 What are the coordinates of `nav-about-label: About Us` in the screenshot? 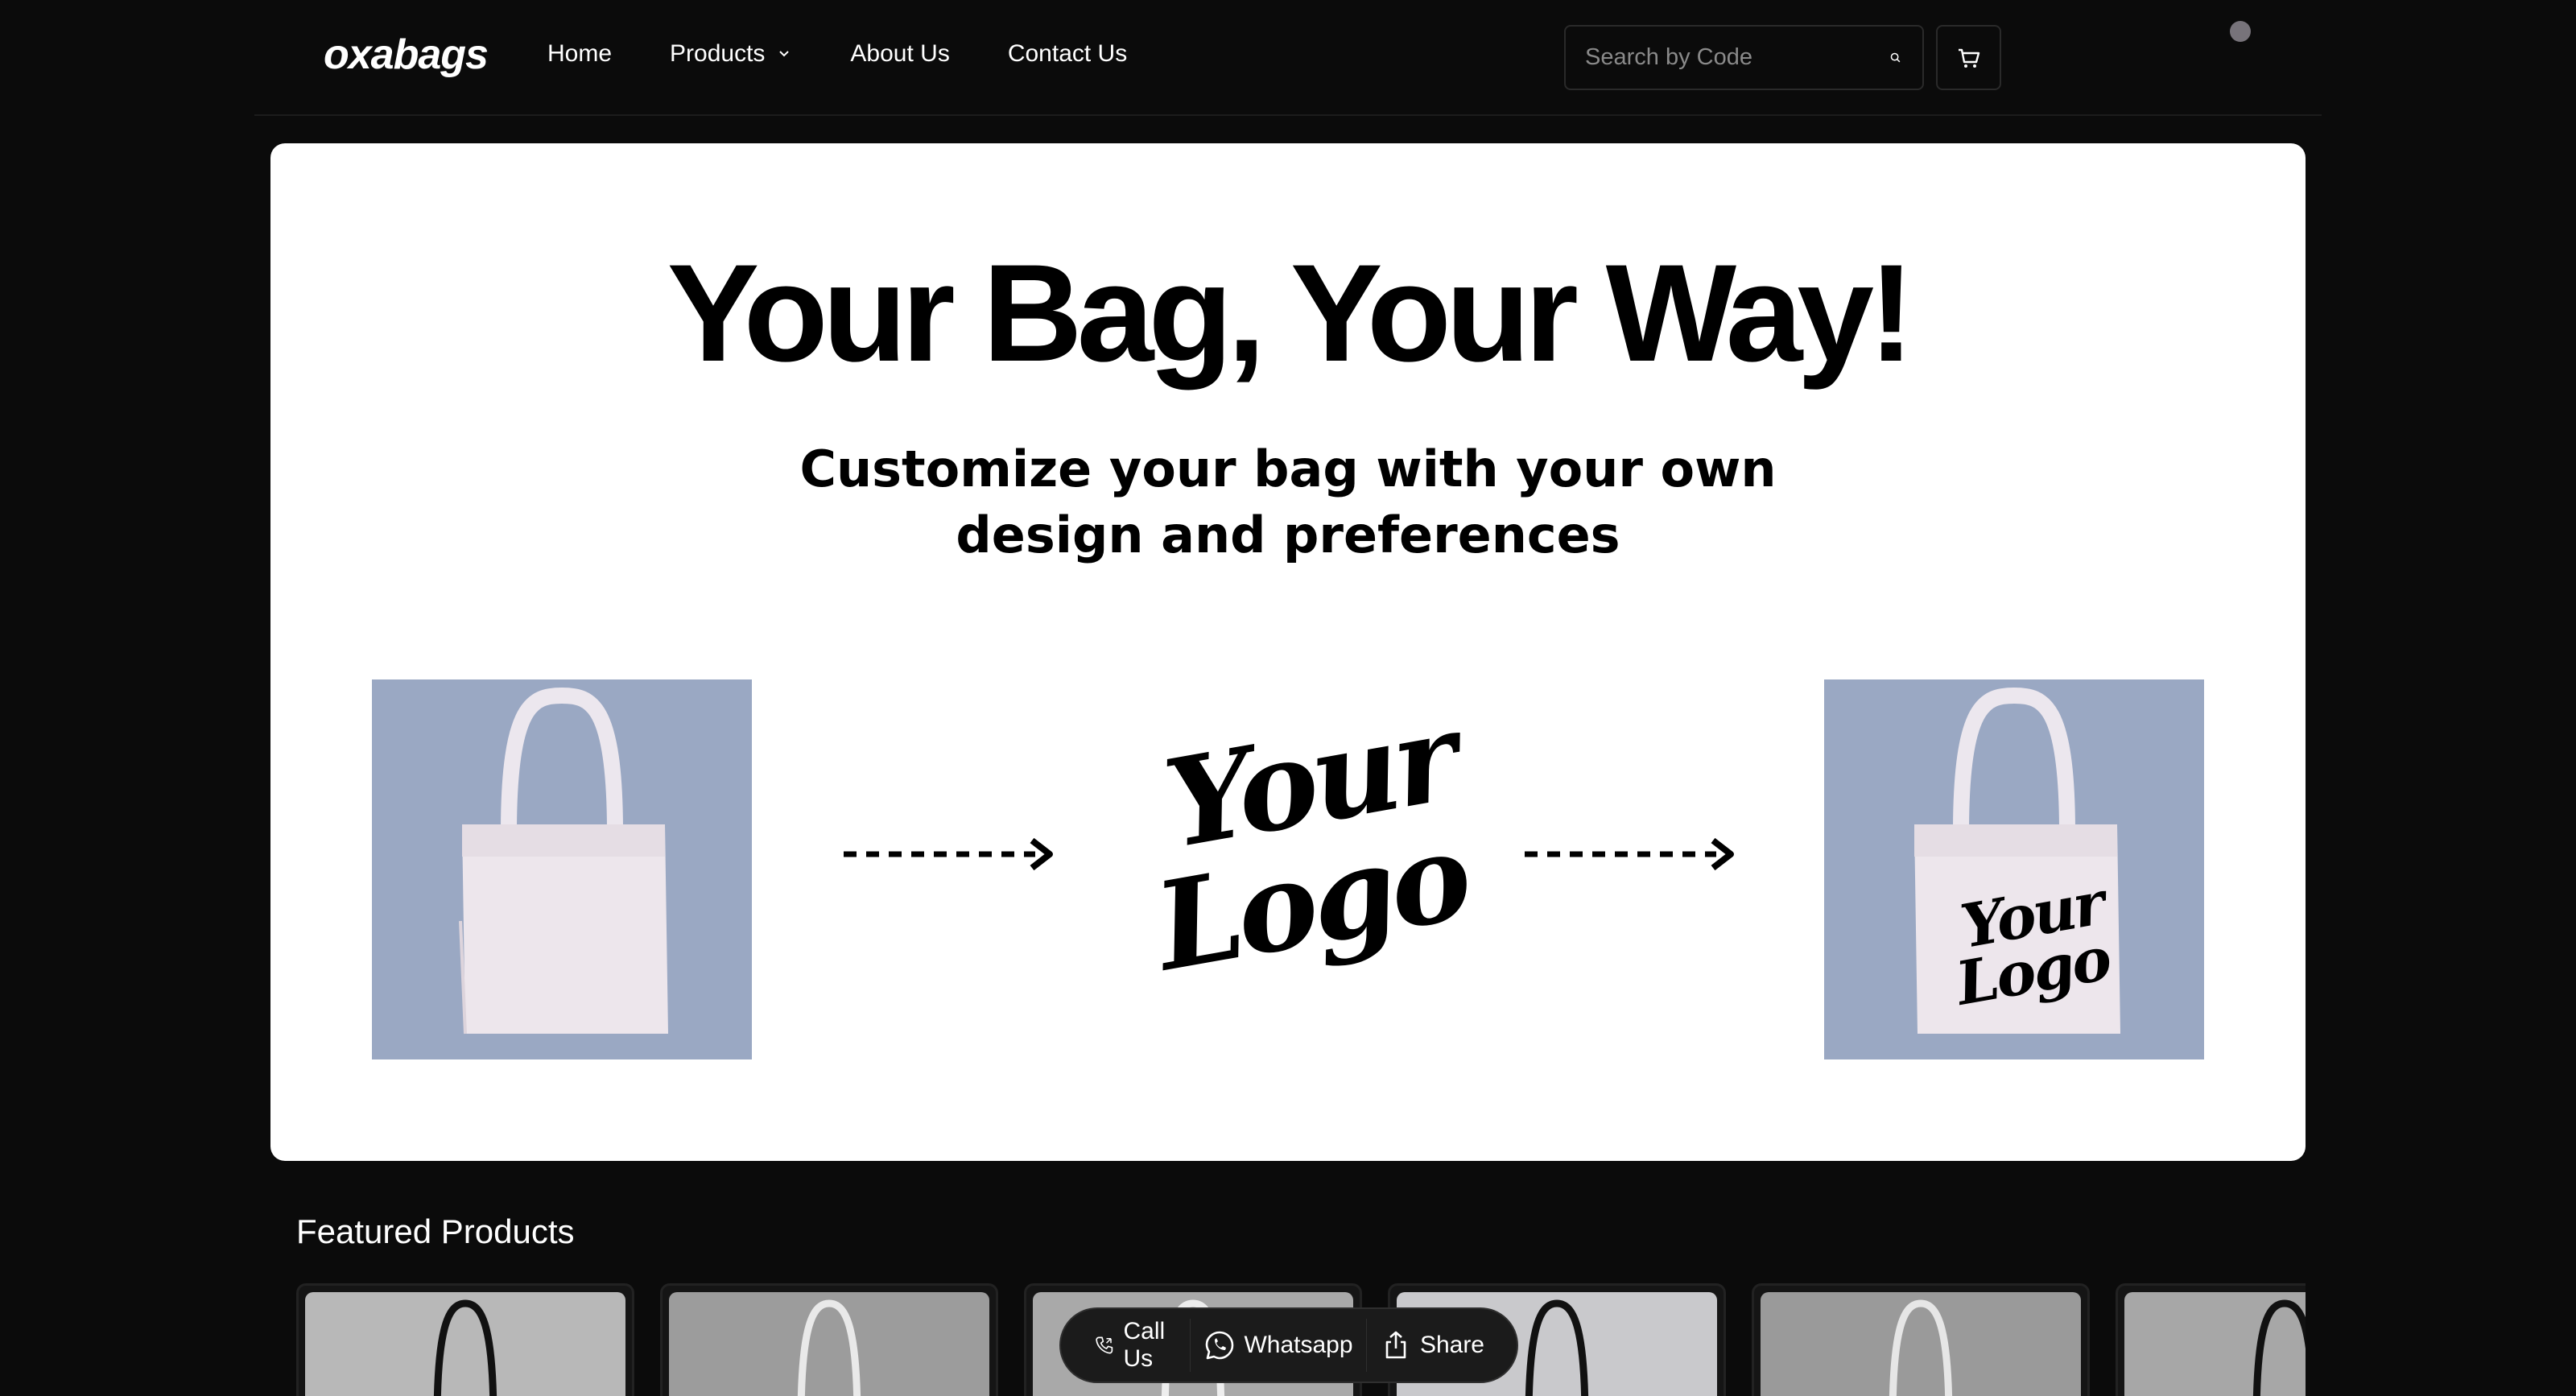 It's located at (900, 53).